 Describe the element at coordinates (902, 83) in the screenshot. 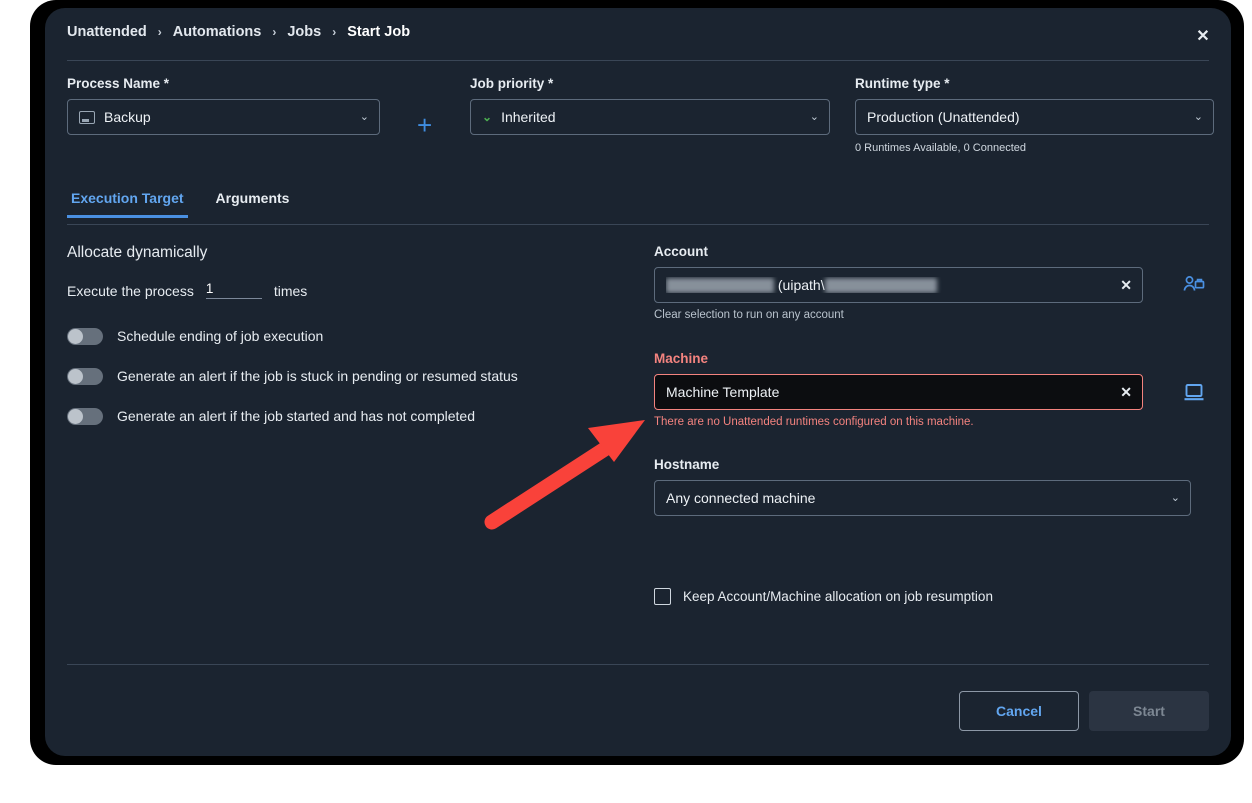

I see `runtime-type-label: Runtime type *` at that location.